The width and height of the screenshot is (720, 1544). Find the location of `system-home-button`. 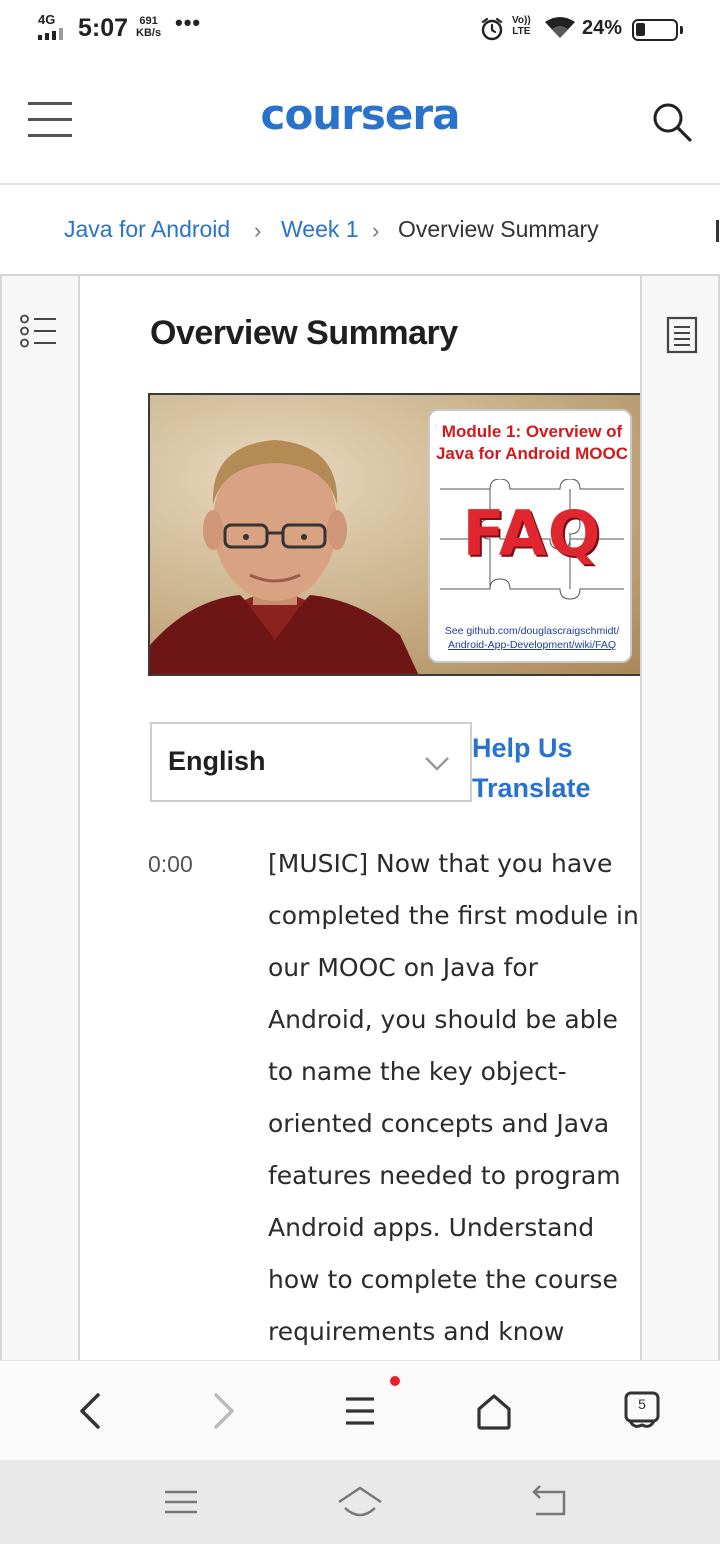

system-home-button is located at coordinates (360, 1502).